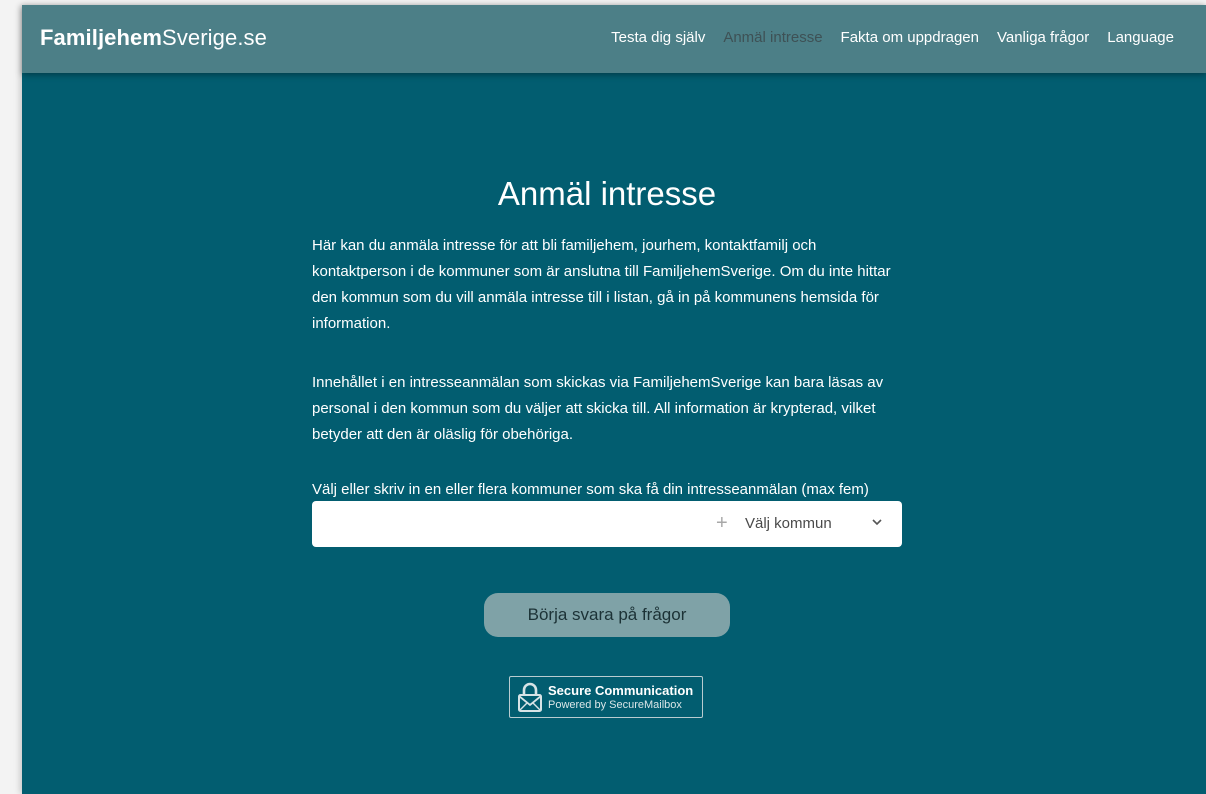 The width and height of the screenshot is (1206, 794). Describe the element at coordinates (1043, 37) in the screenshot. I see `nav-item-vanliga-fragor: Vanliga frågor` at that location.